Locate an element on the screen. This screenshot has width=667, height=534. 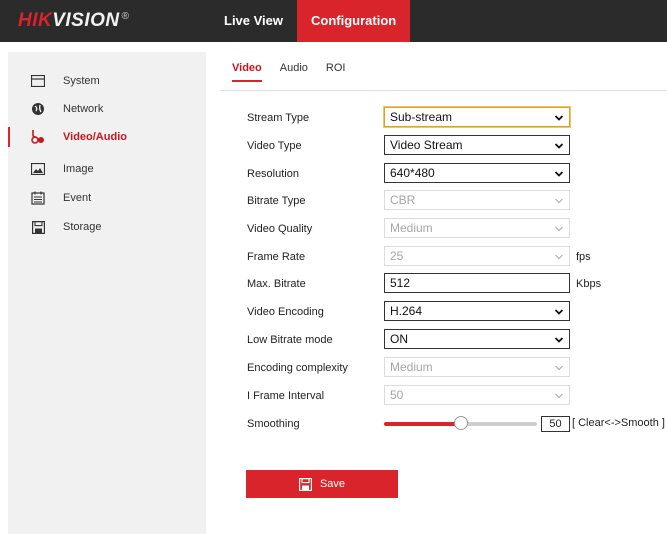
save-button: Save is located at coordinates (322, 484).